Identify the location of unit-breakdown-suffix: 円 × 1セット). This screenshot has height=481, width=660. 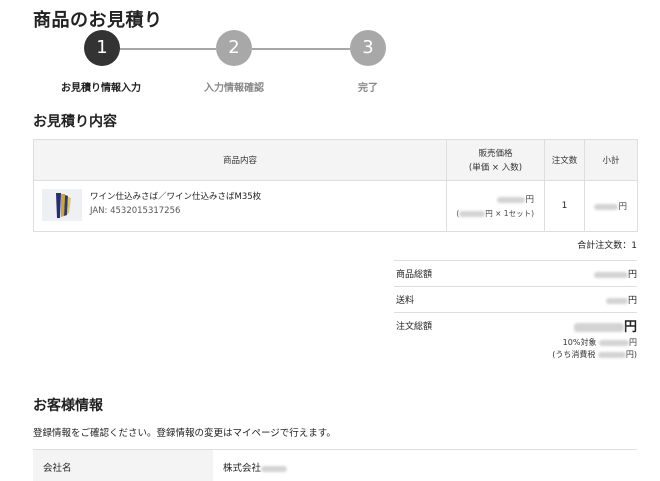
(509, 213).